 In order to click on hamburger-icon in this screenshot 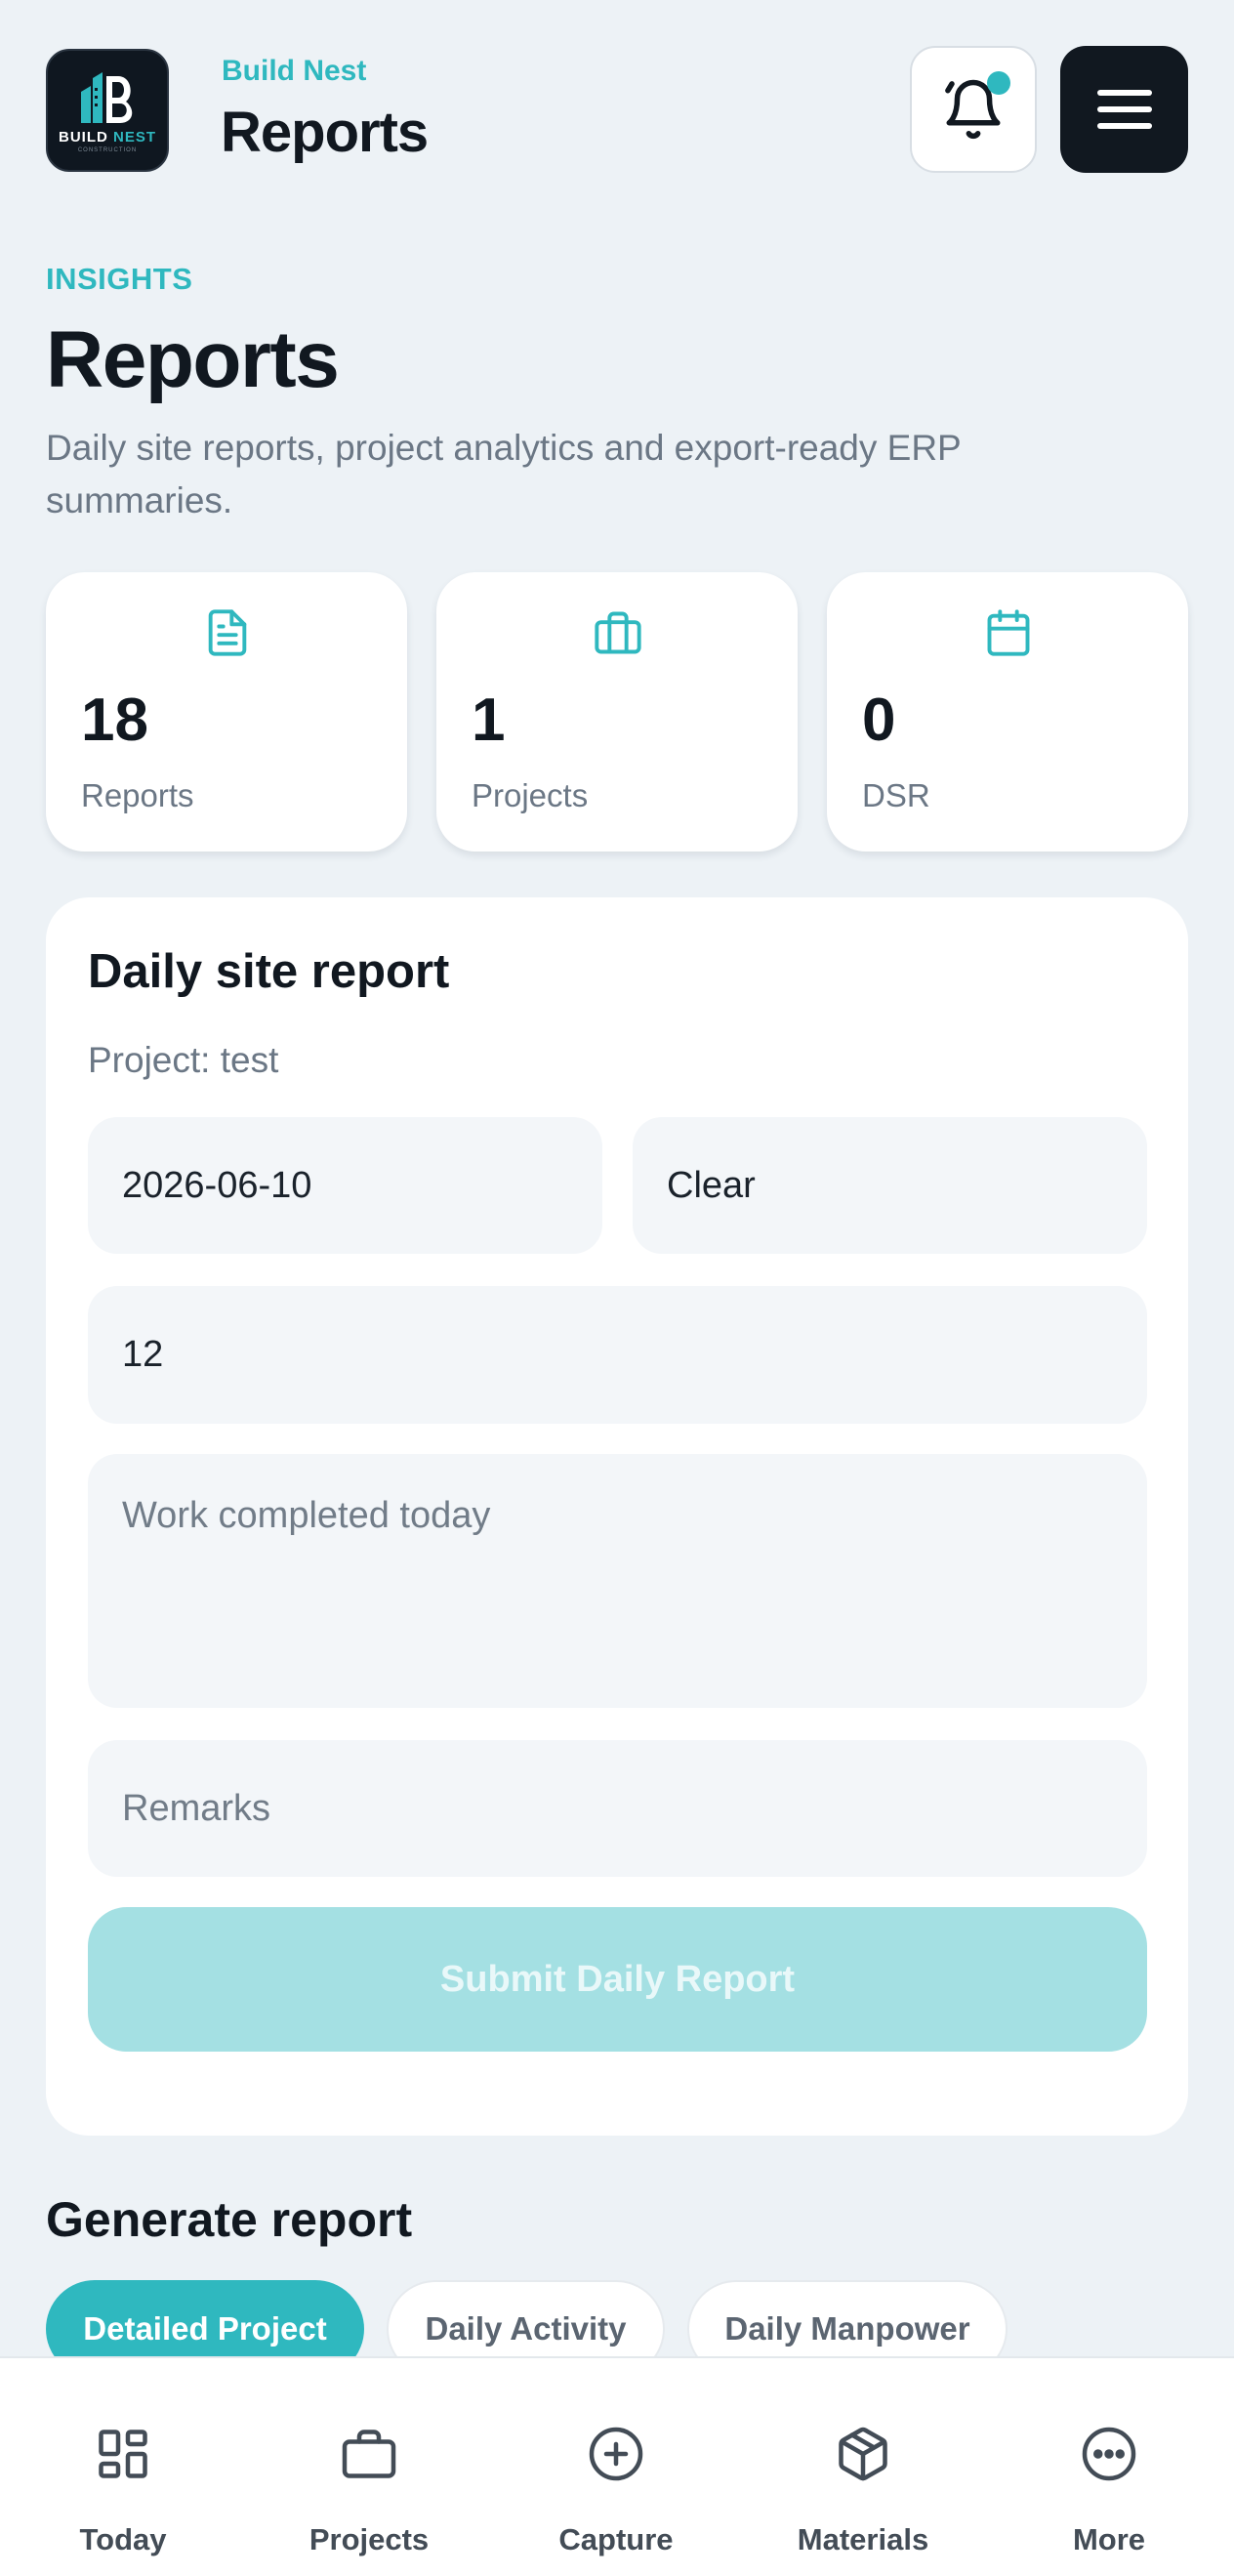, I will do `click(1124, 109)`.